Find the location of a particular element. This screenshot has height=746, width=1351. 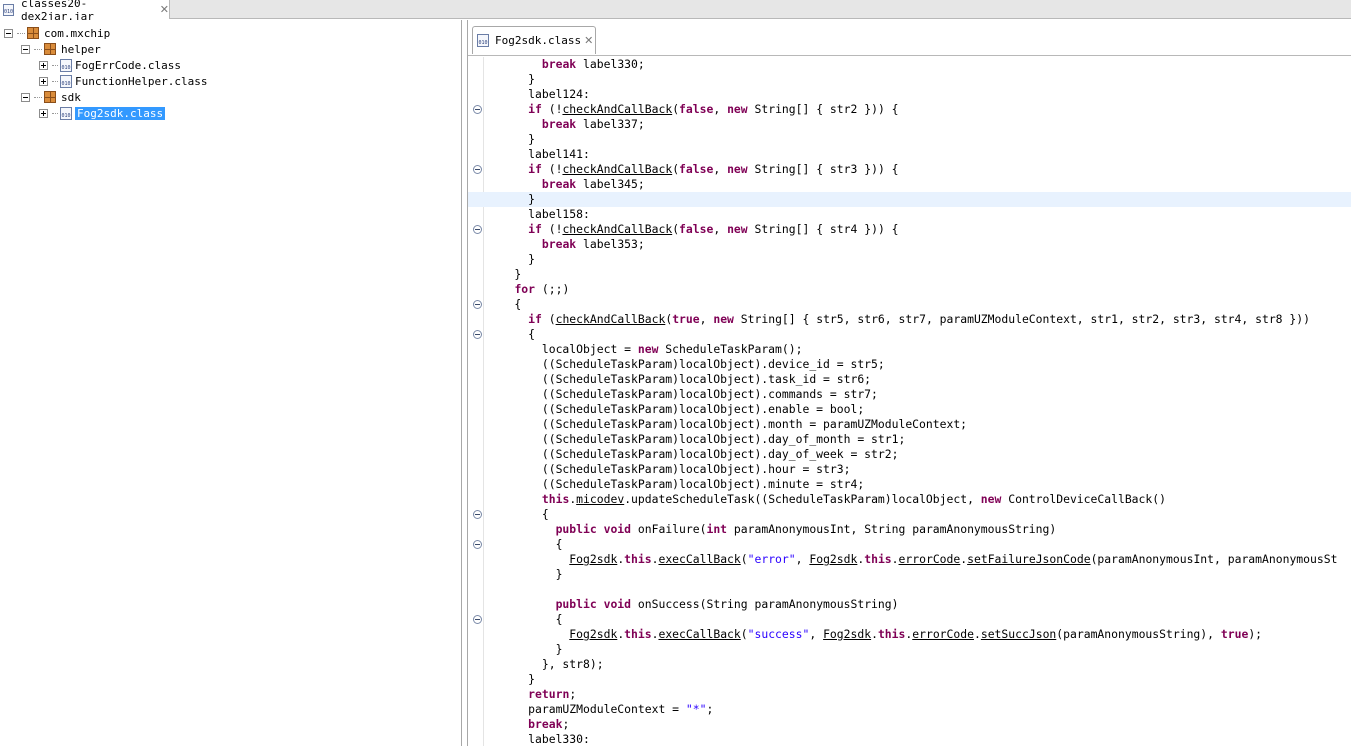

code-line-text: label141: is located at coordinates (538, 154).